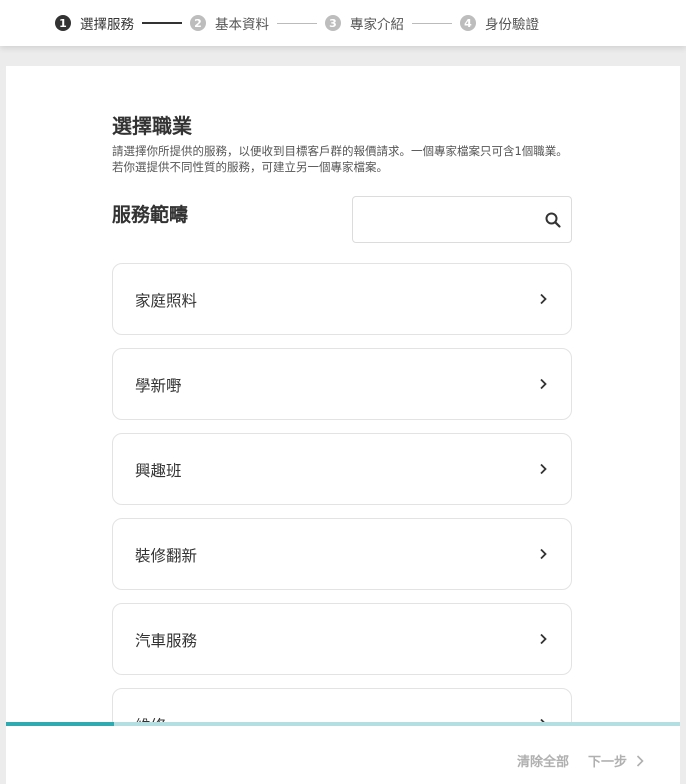 The height and width of the screenshot is (784, 686). Describe the element at coordinates (242, 25) in the screenshot. I see `step-label: 基本資料` at that location.